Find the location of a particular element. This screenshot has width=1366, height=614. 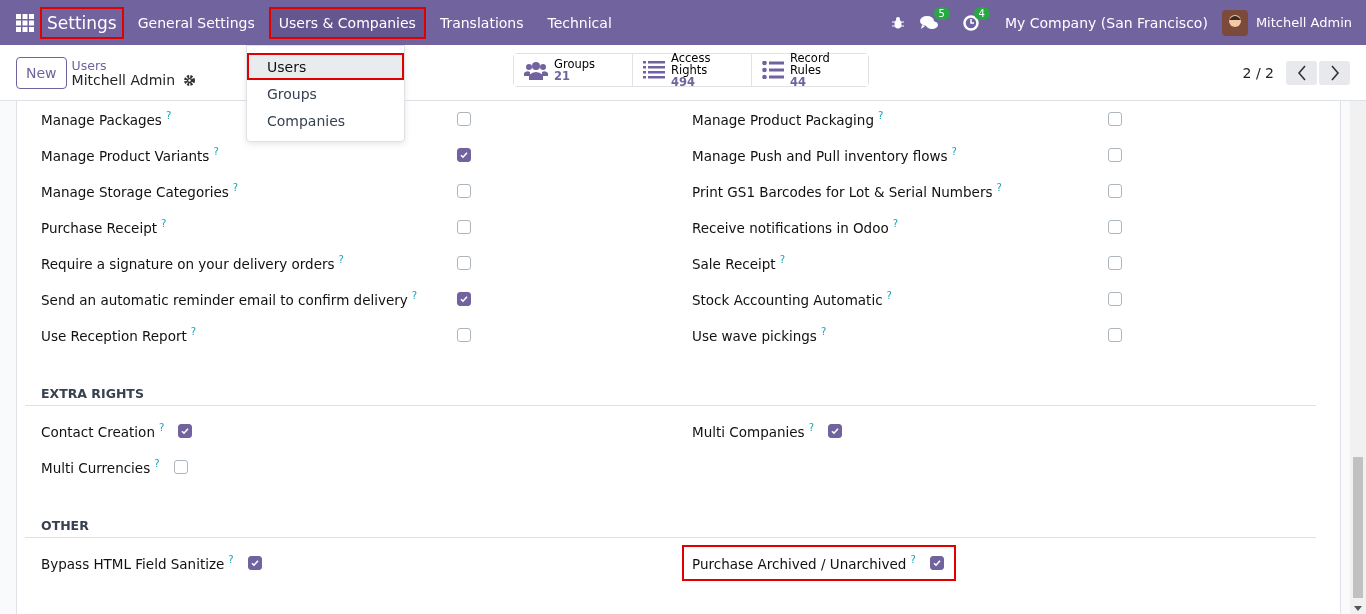

clock-icon is located at coordinates (970, 22).